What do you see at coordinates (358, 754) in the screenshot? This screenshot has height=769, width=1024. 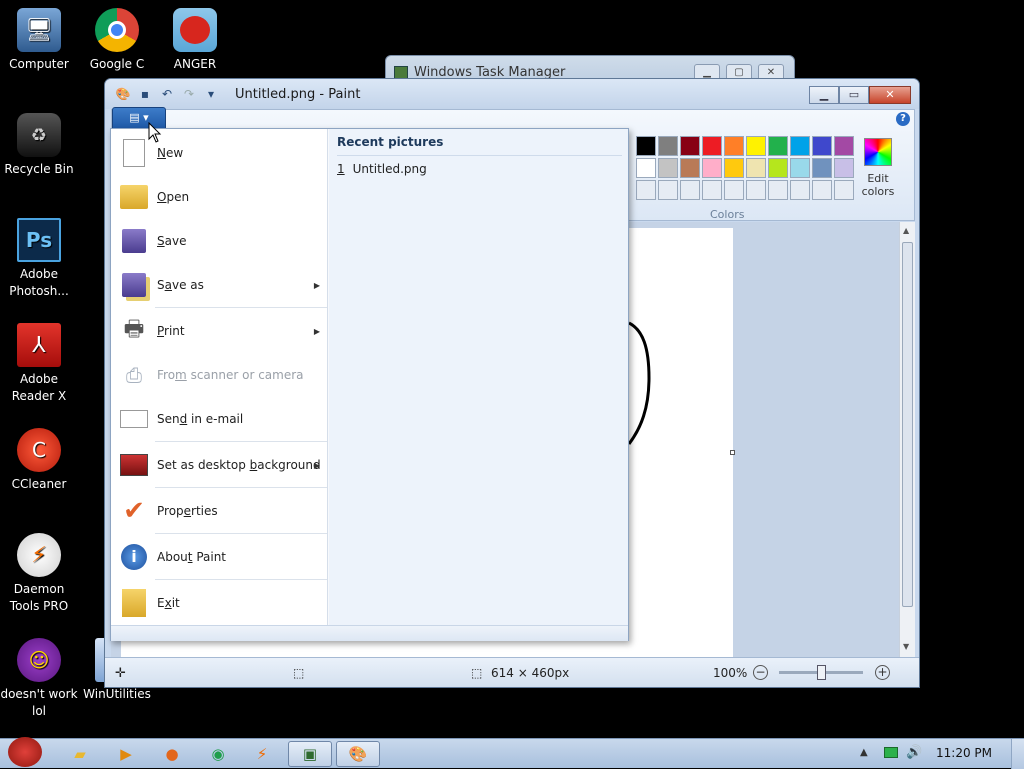 I see `taskbar-paint: 🎨` at bounding box center [358, 754].